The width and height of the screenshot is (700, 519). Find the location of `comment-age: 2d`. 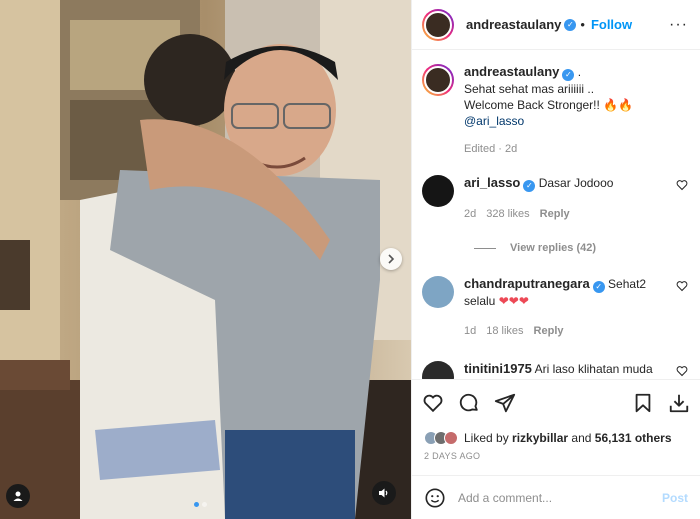

comment-age: 2d is located at coordinates (470, 214).